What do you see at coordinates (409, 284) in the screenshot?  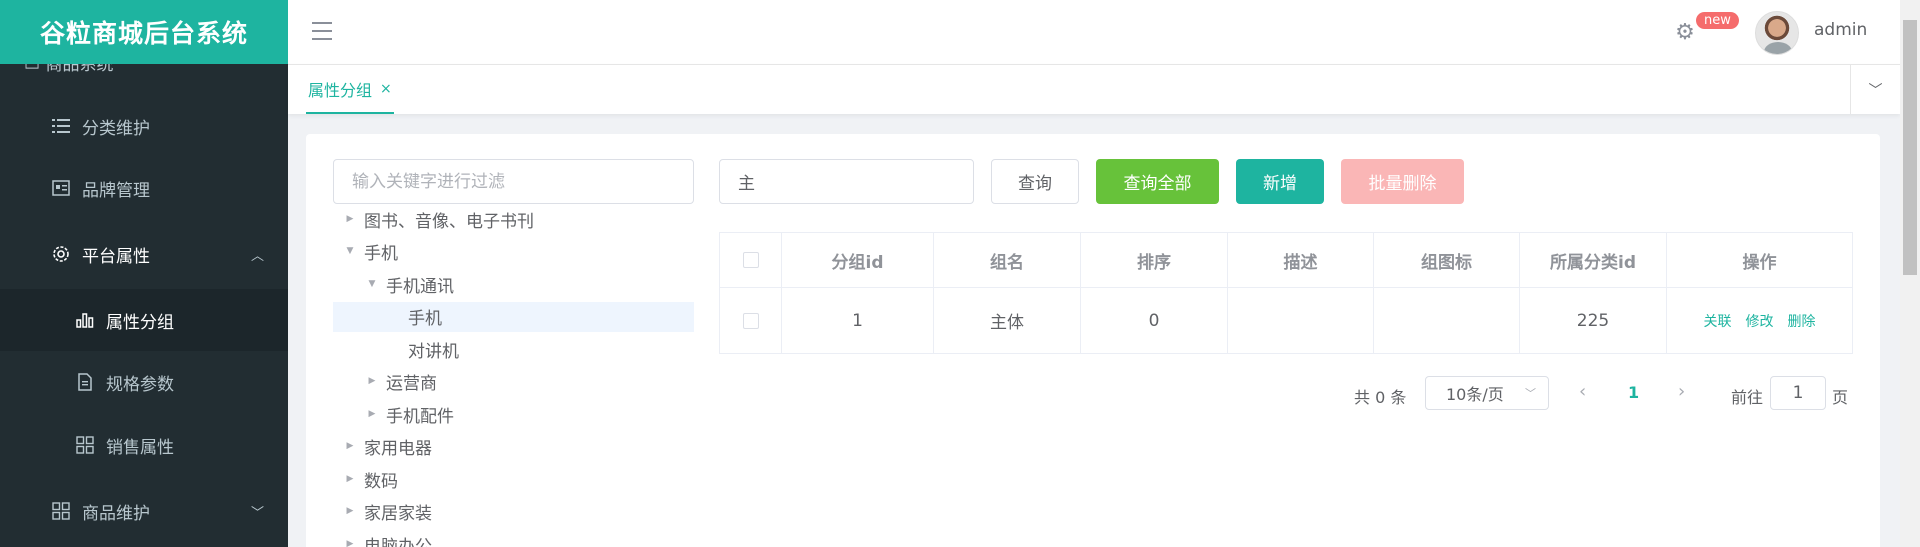 I see `tree-node: ▼ 手机通讯` at bounding box center [409, 284].